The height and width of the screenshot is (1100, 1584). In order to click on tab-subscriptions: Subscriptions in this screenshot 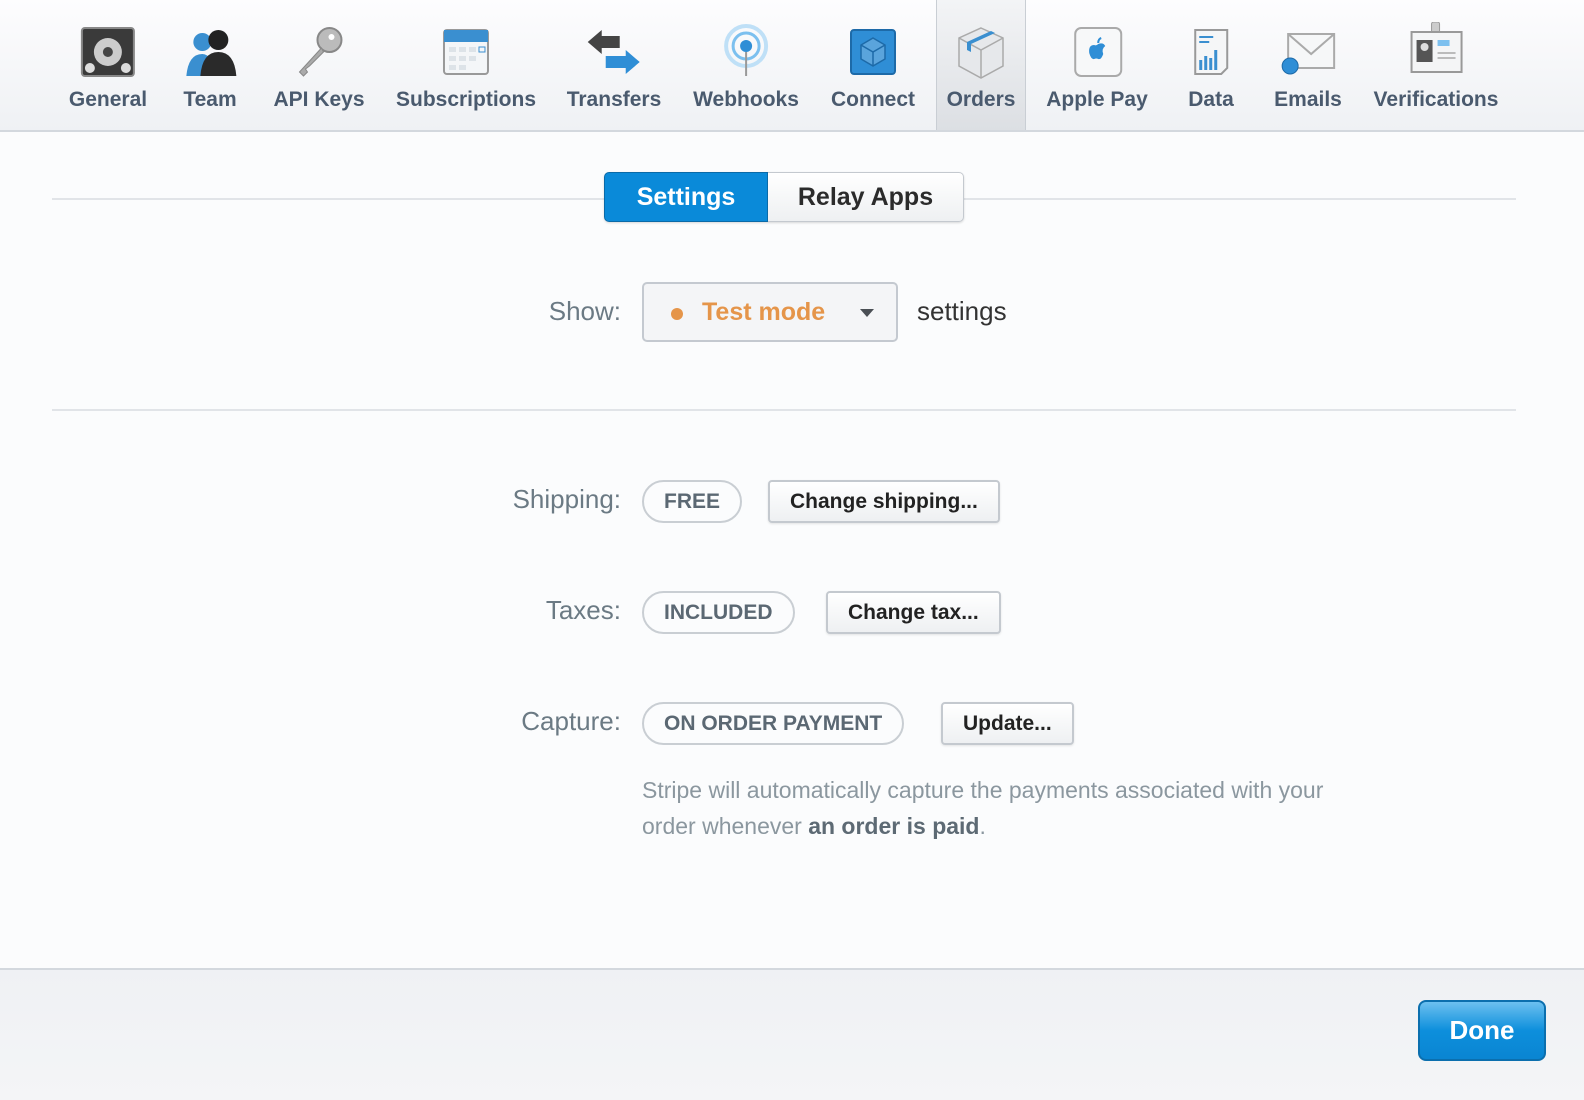, I will do `click(466, 65)`.